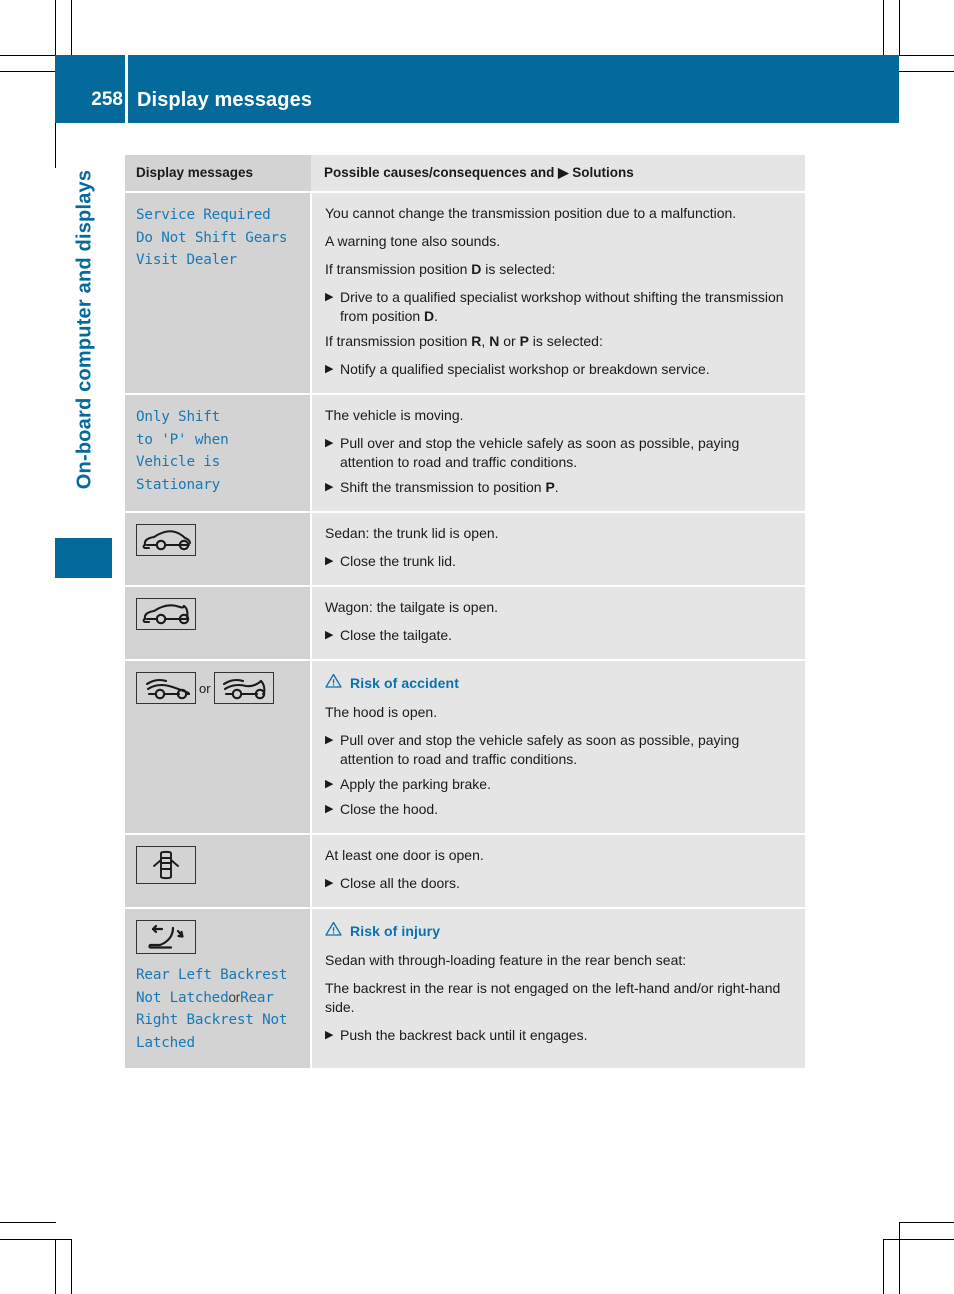 Image resolution: width=954 pixels, height=1294 pixels. What do you see at coordinates (400, 883) in the screenshot?
I see `solution-step-text: Close all the doors.` at bounding box center [400, 883].